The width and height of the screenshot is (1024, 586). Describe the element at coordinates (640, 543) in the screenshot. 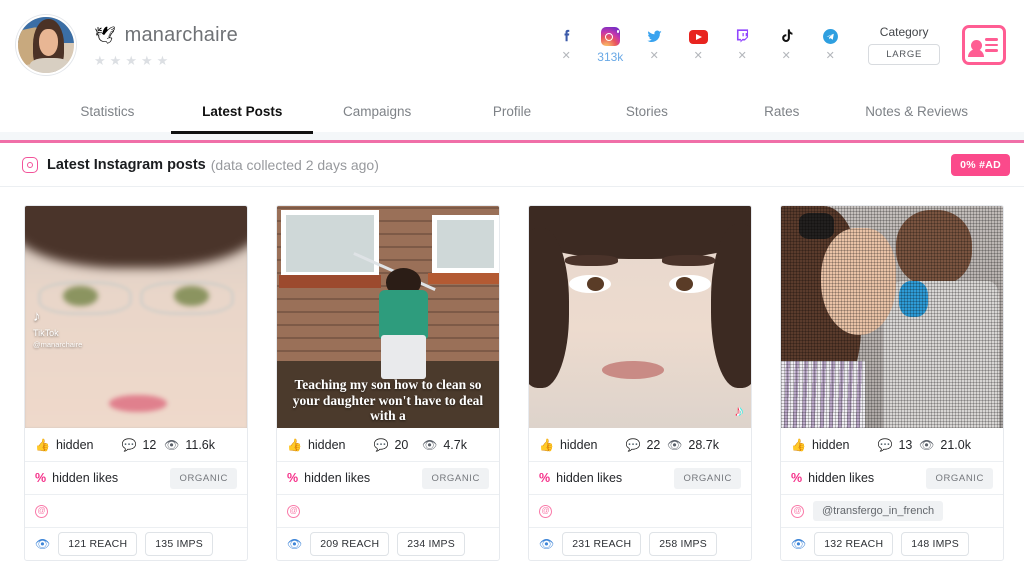

I see `post-reach-row: 👁 231 REACH 258 IMPS` at that location.